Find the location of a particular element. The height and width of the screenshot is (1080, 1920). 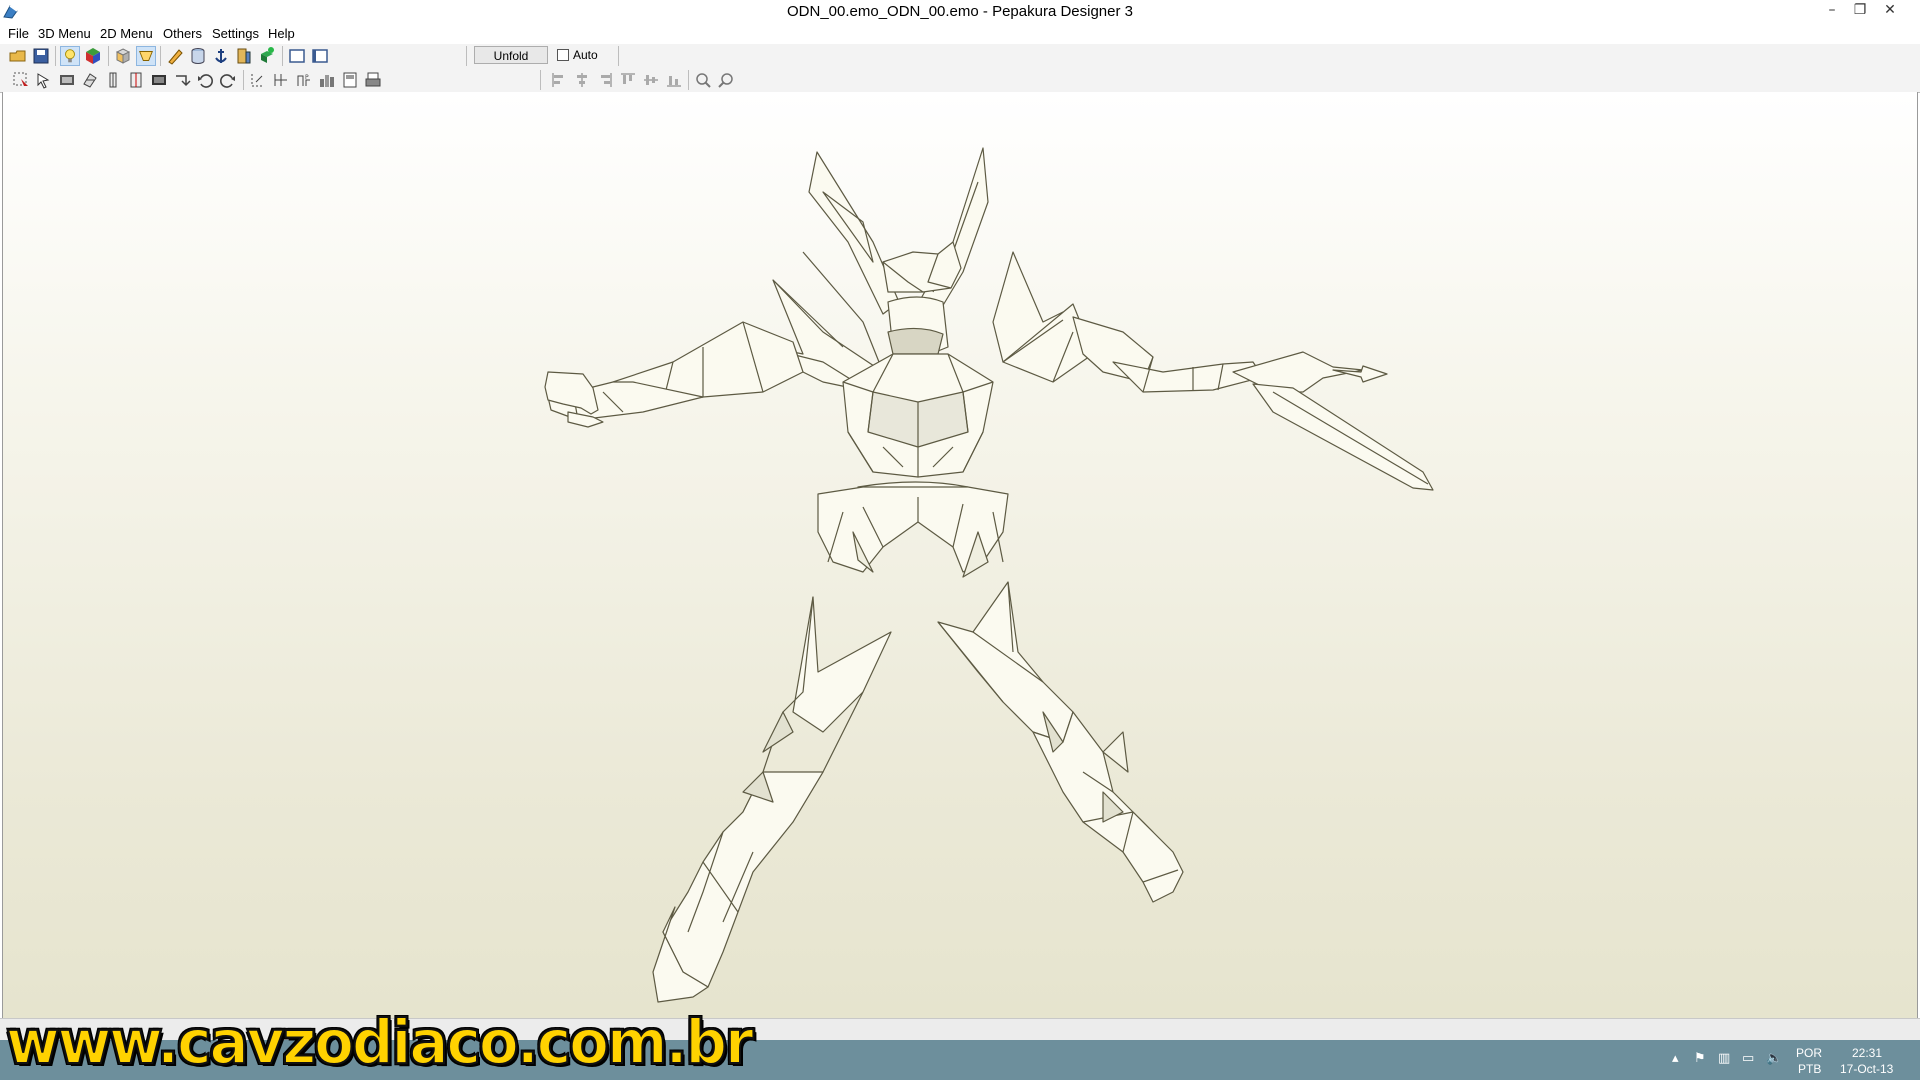

menu-settings: Settings is located at coordinates (235, 33).